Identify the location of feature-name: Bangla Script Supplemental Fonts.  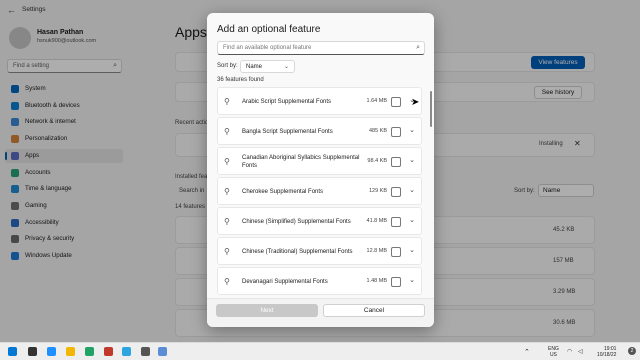
(287, 132).